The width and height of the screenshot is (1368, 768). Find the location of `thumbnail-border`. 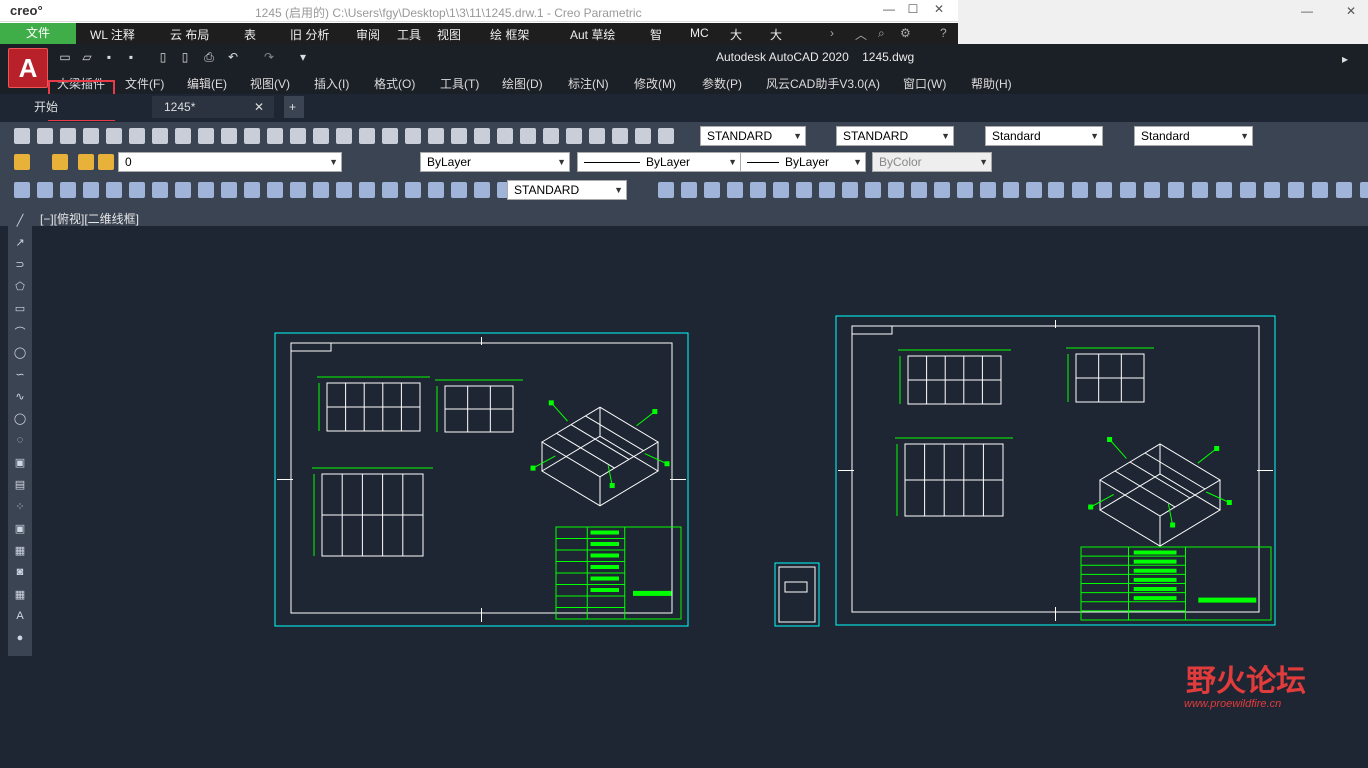

thumbnail-border is located at coordinates (797, 594).